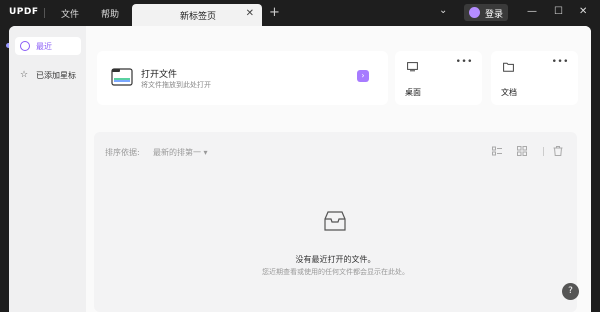  What do you see at coordinates (497, 151) in the screenshot?
I see `list-view-icon` at bounding box center [497, 151].